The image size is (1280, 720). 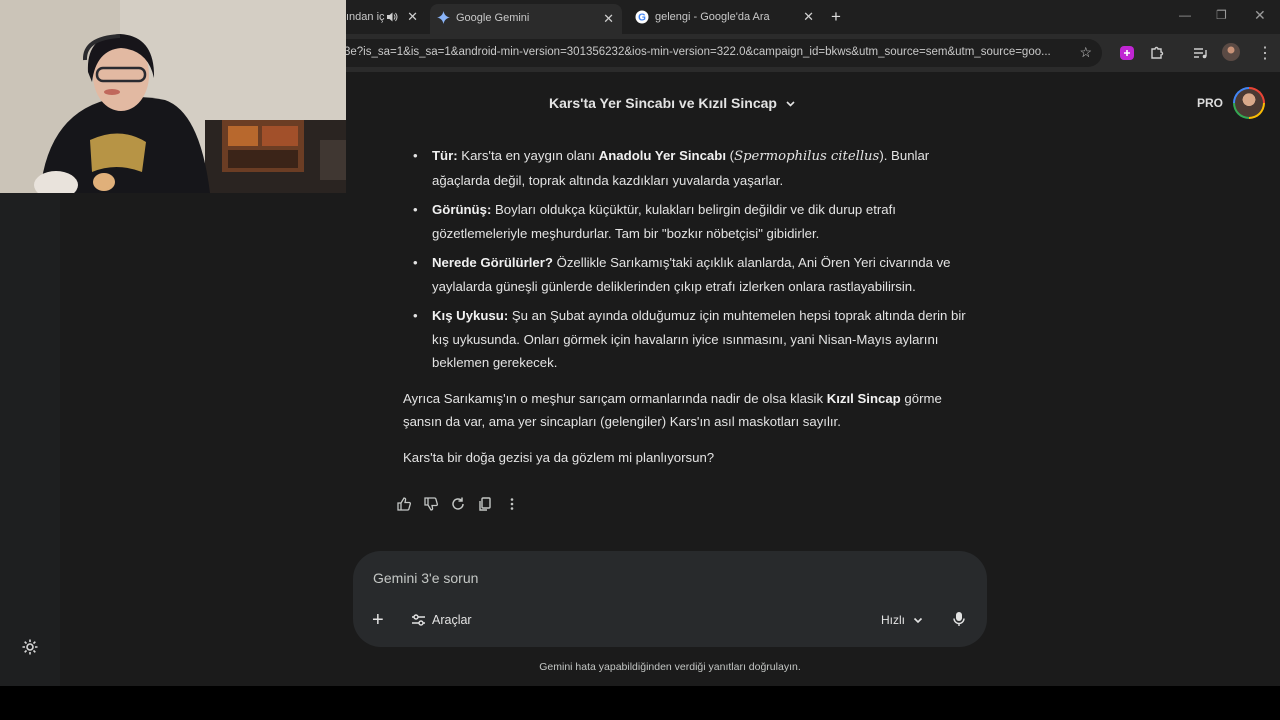 I want to click on conversation-title: Kars'ta Yer Sincabı ve Kızıl Sincap, so click(x=672, y=103).